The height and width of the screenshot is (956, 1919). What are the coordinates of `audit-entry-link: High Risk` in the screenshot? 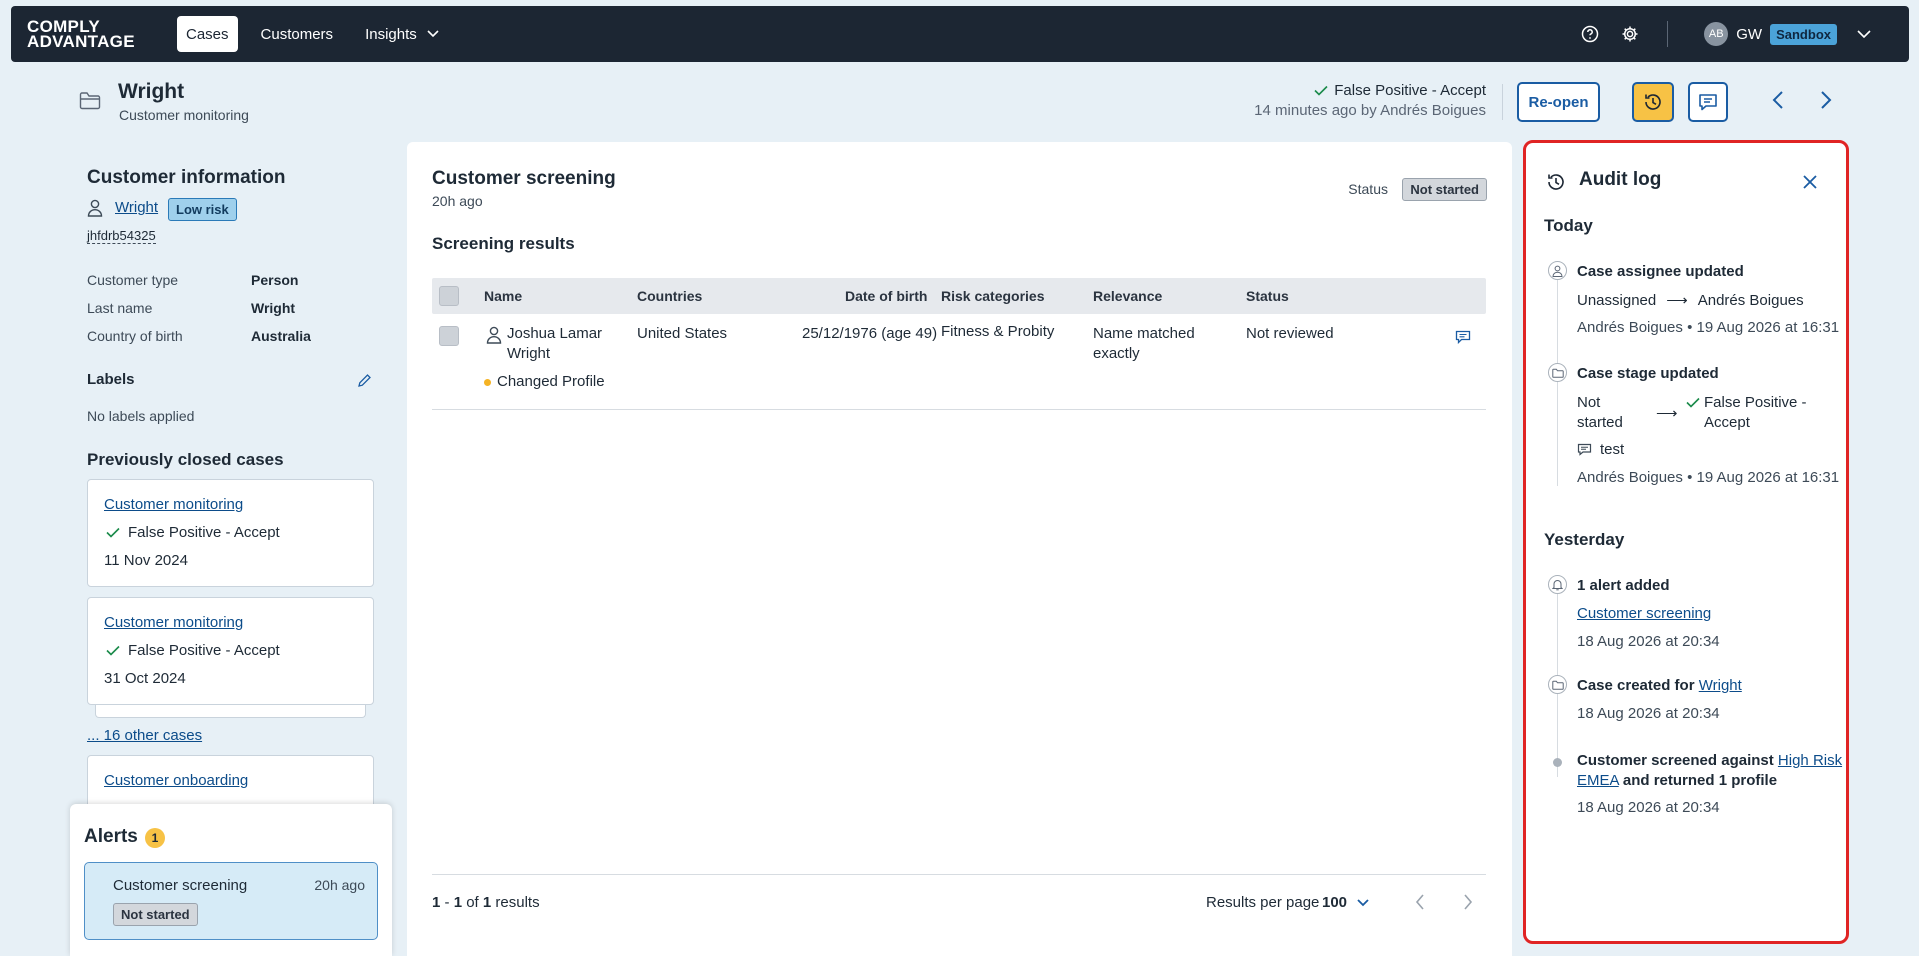 It's located at (1810, 760).